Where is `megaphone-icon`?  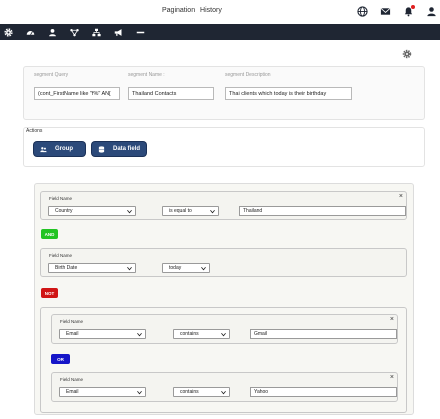 megaphone-icon is located at coordinates (118, 32).